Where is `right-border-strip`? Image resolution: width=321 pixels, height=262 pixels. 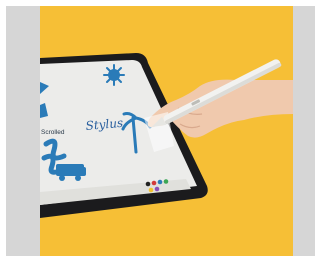
right-border-strip is located at coordinates (304, 131).